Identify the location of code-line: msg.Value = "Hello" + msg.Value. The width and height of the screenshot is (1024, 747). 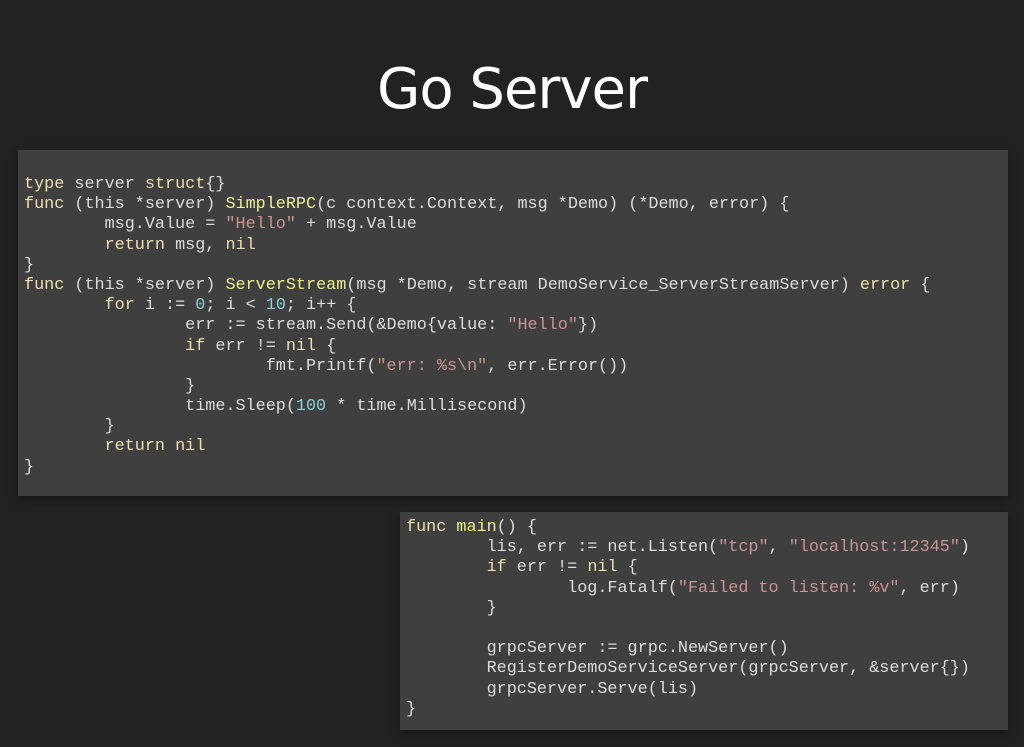
(513, 225).